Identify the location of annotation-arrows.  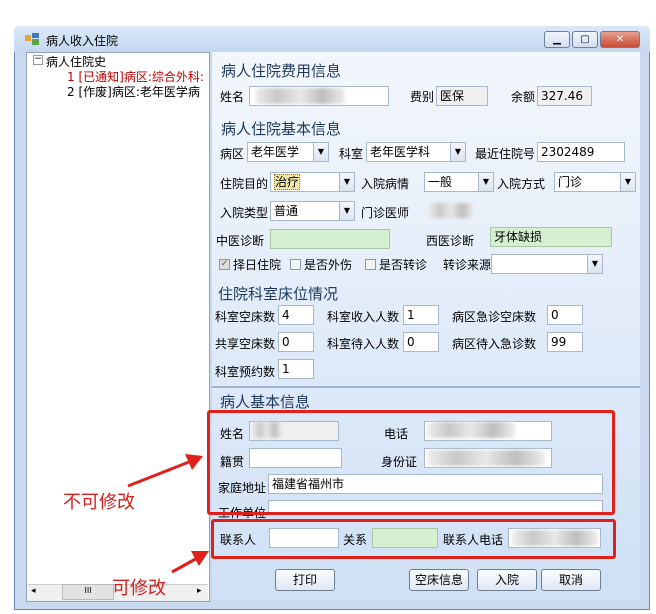
(168, 514).